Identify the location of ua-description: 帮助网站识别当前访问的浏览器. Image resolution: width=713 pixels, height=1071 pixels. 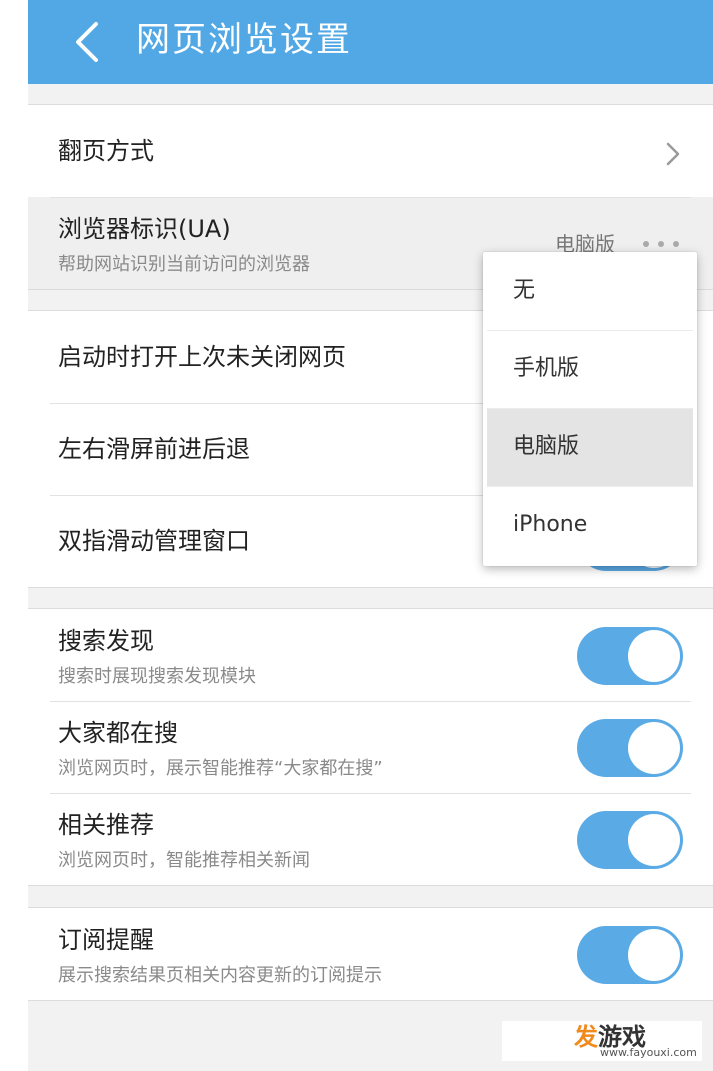
(184, 264).